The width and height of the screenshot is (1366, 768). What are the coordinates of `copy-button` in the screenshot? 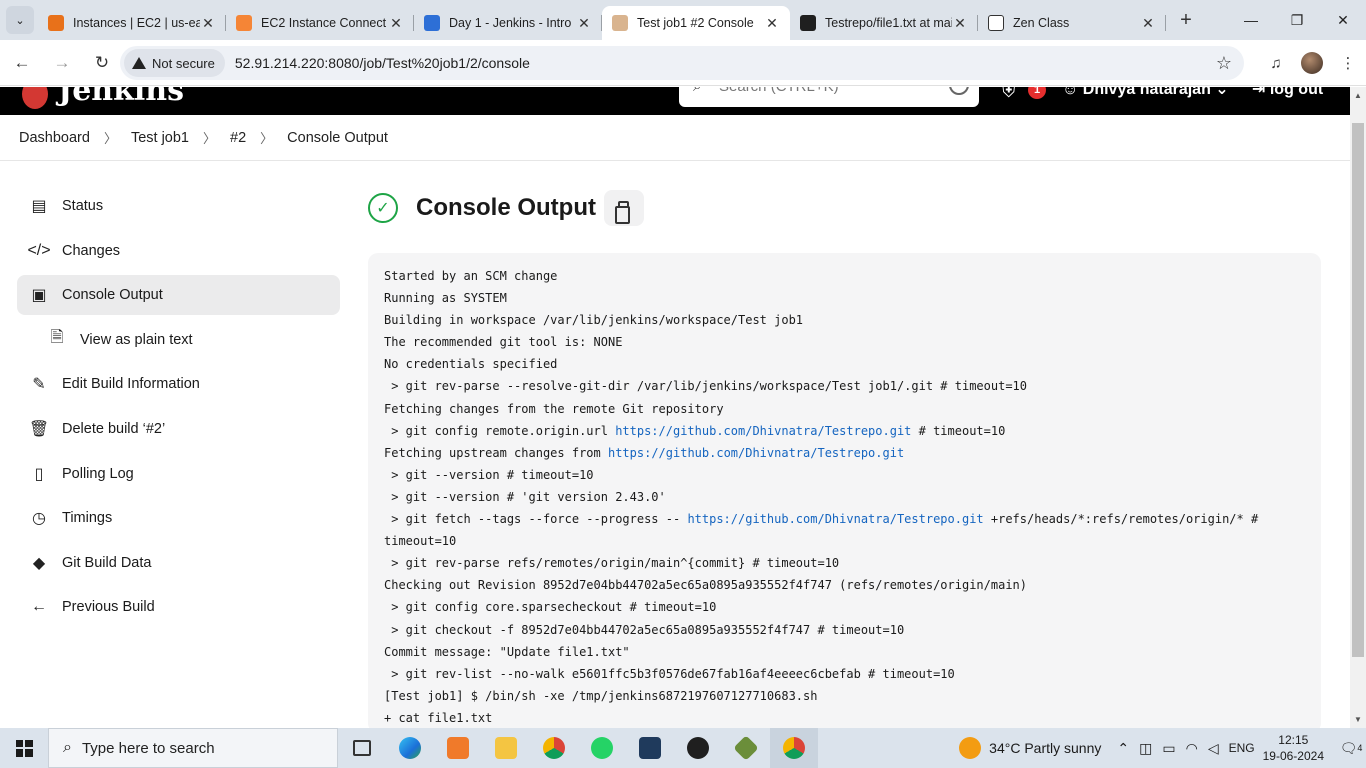 It's located at (623, 208).